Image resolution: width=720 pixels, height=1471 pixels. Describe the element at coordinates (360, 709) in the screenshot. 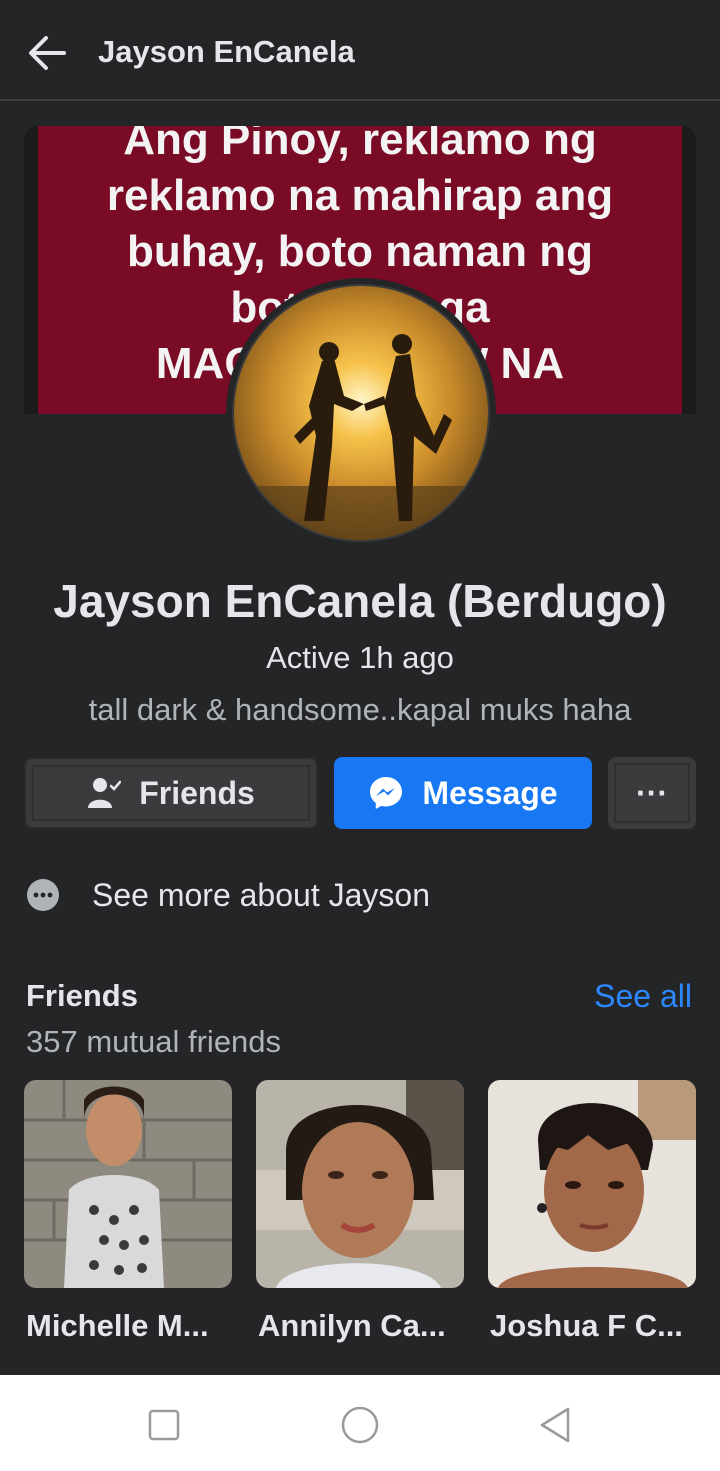

I see `profile-bio: tall dark & handsome..kapal muks haha` at that location.